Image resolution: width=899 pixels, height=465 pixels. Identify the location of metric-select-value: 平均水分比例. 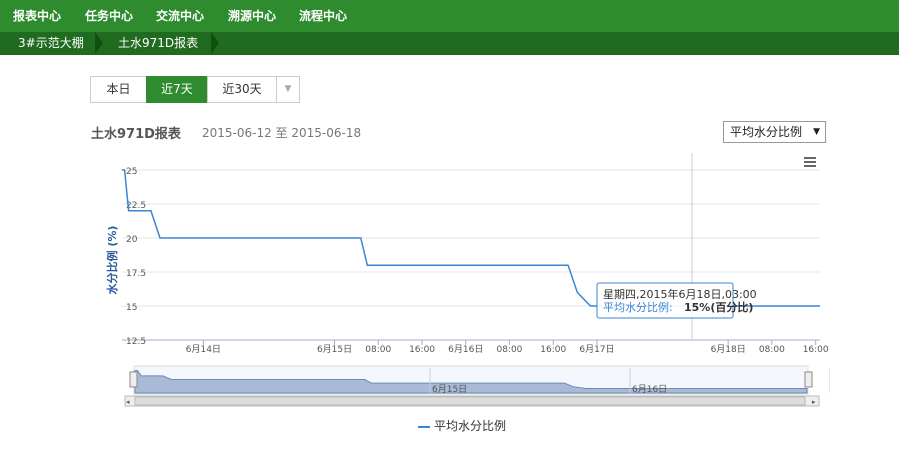
(766, 132).